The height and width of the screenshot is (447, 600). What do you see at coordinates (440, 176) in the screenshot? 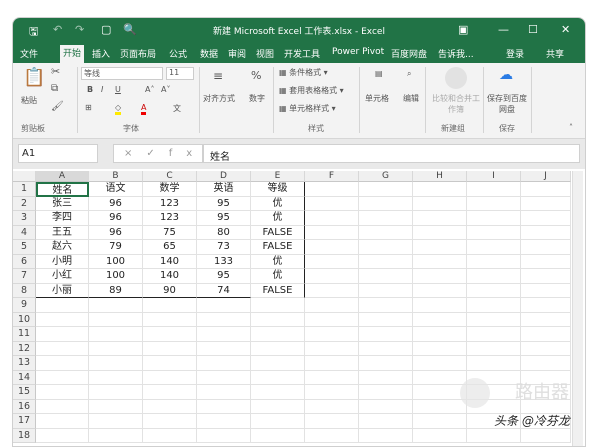
I see `column-header-H: H` at bounding box center [440, 176].